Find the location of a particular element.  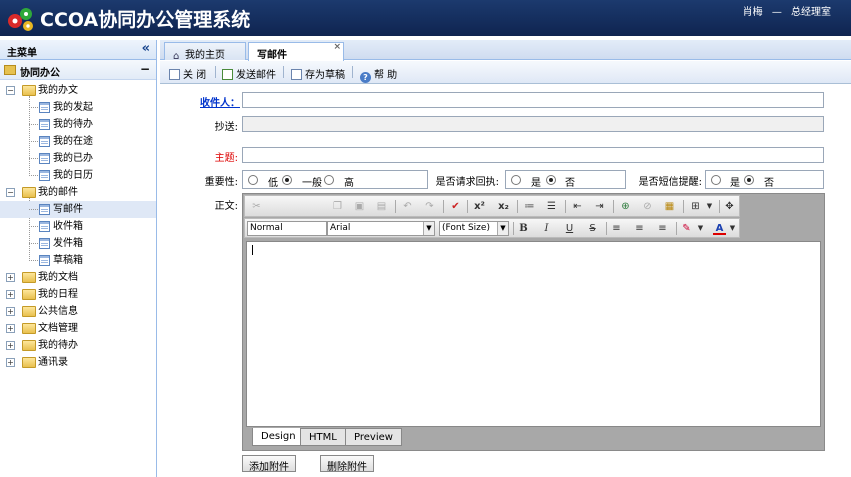

sidebar-item-leaf: 我的待办 is located at coordinates (78, 124).